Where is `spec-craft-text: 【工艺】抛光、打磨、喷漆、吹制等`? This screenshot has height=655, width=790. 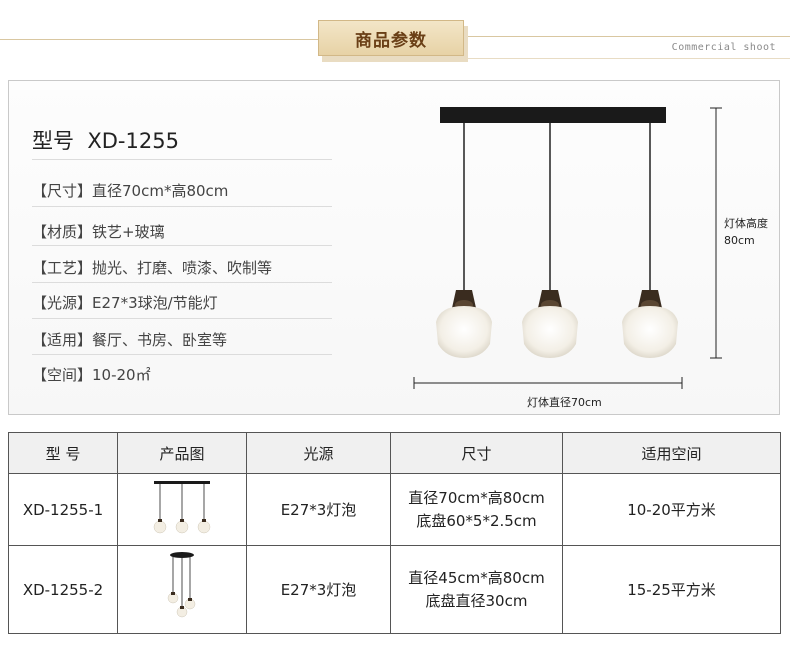 spec-craft-text: 【工艺】抛光、打磨、喷漆、吹制等 is located at coordinates (152, 268).